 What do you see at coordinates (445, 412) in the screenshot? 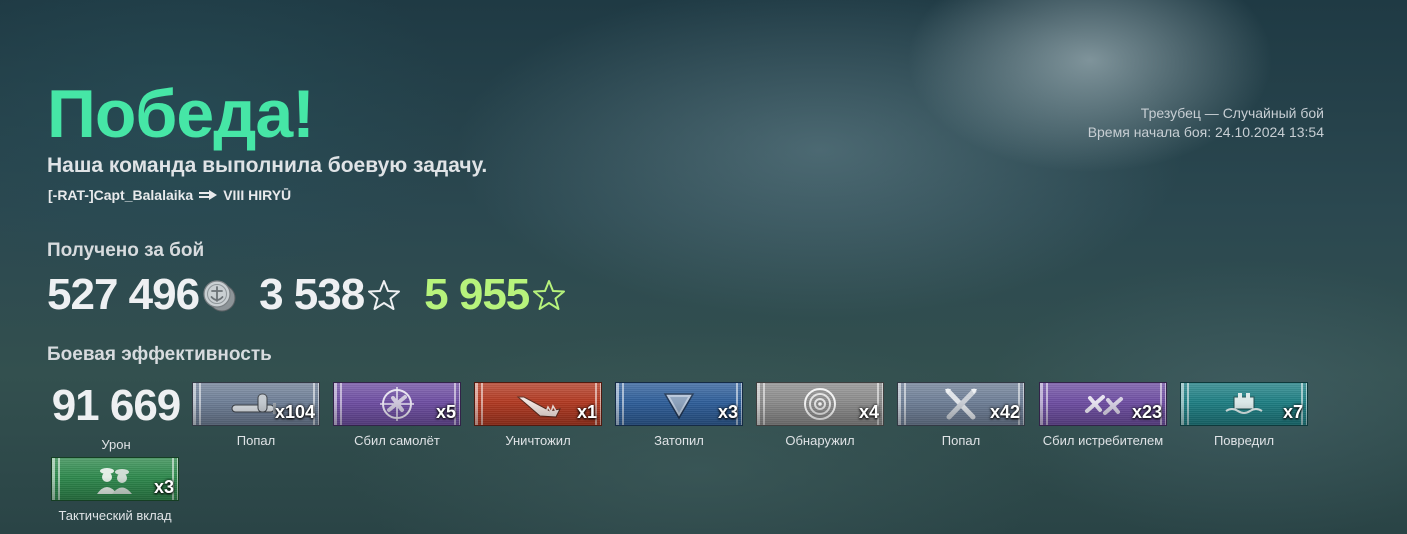
I see `ribbon-count: x5` at bounding box center [445, 412].